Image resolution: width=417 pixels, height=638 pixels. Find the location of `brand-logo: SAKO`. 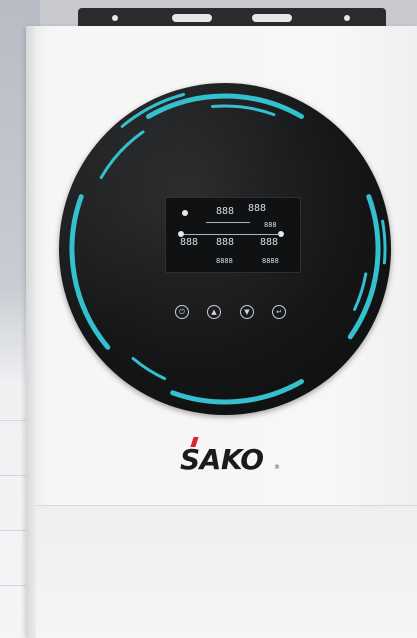

brand-logo: SAKO is located at coordinates (222, 459).